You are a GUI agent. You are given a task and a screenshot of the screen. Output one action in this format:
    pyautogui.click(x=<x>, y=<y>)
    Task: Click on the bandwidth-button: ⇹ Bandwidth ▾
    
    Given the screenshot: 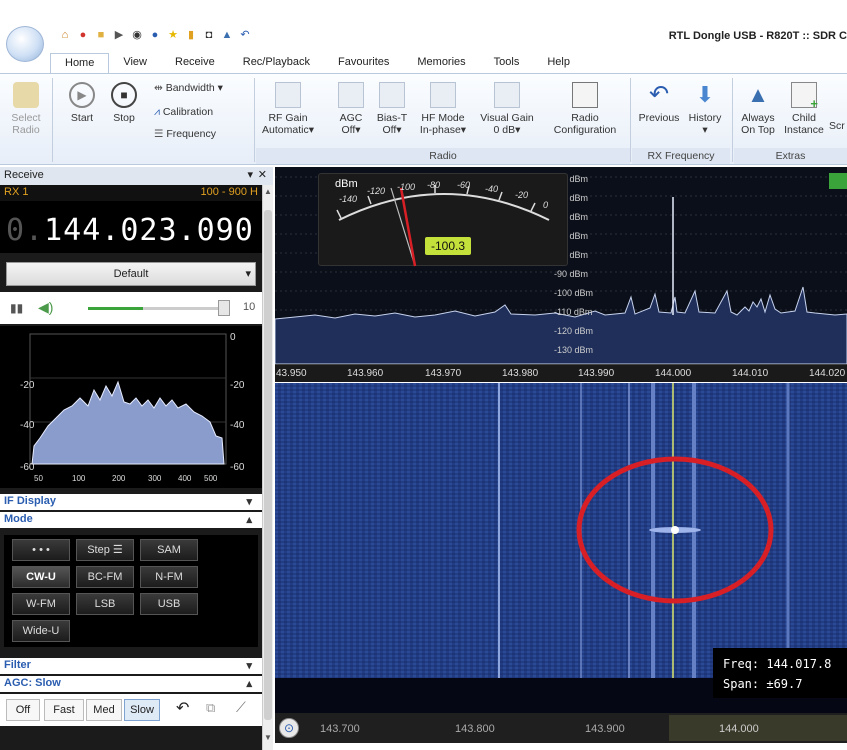 What is the action you would take?
    pyautogui.click(x=201, y=88)
    